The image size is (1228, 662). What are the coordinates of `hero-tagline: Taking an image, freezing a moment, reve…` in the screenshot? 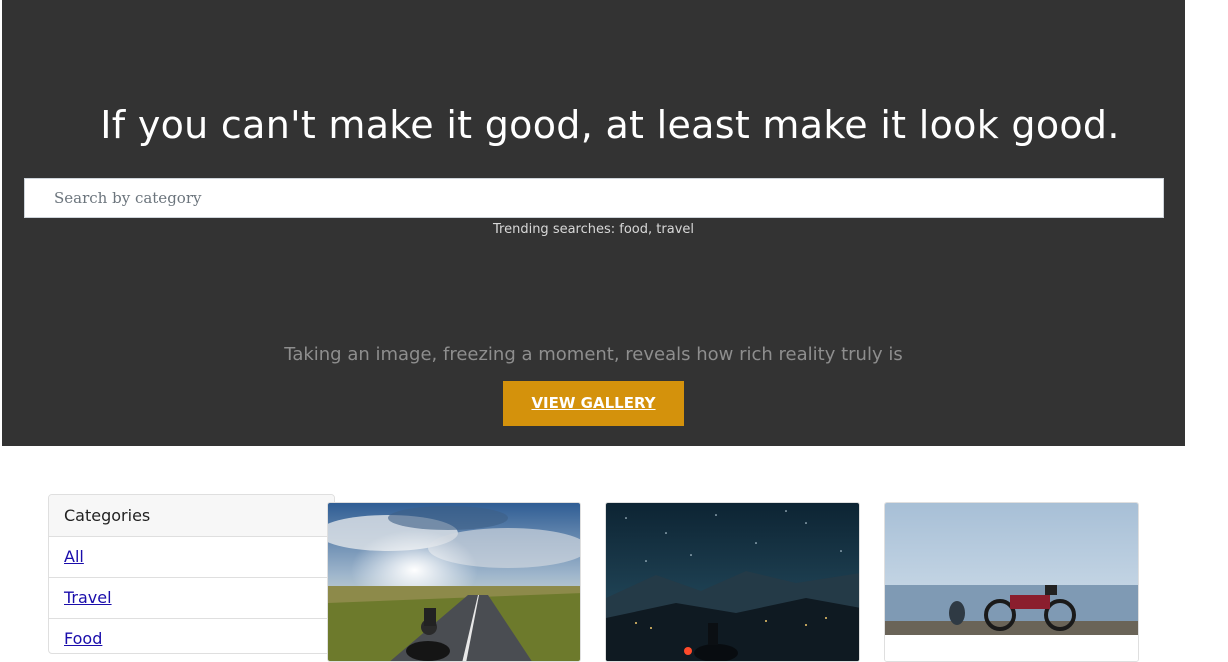 It's located at (593, 354).